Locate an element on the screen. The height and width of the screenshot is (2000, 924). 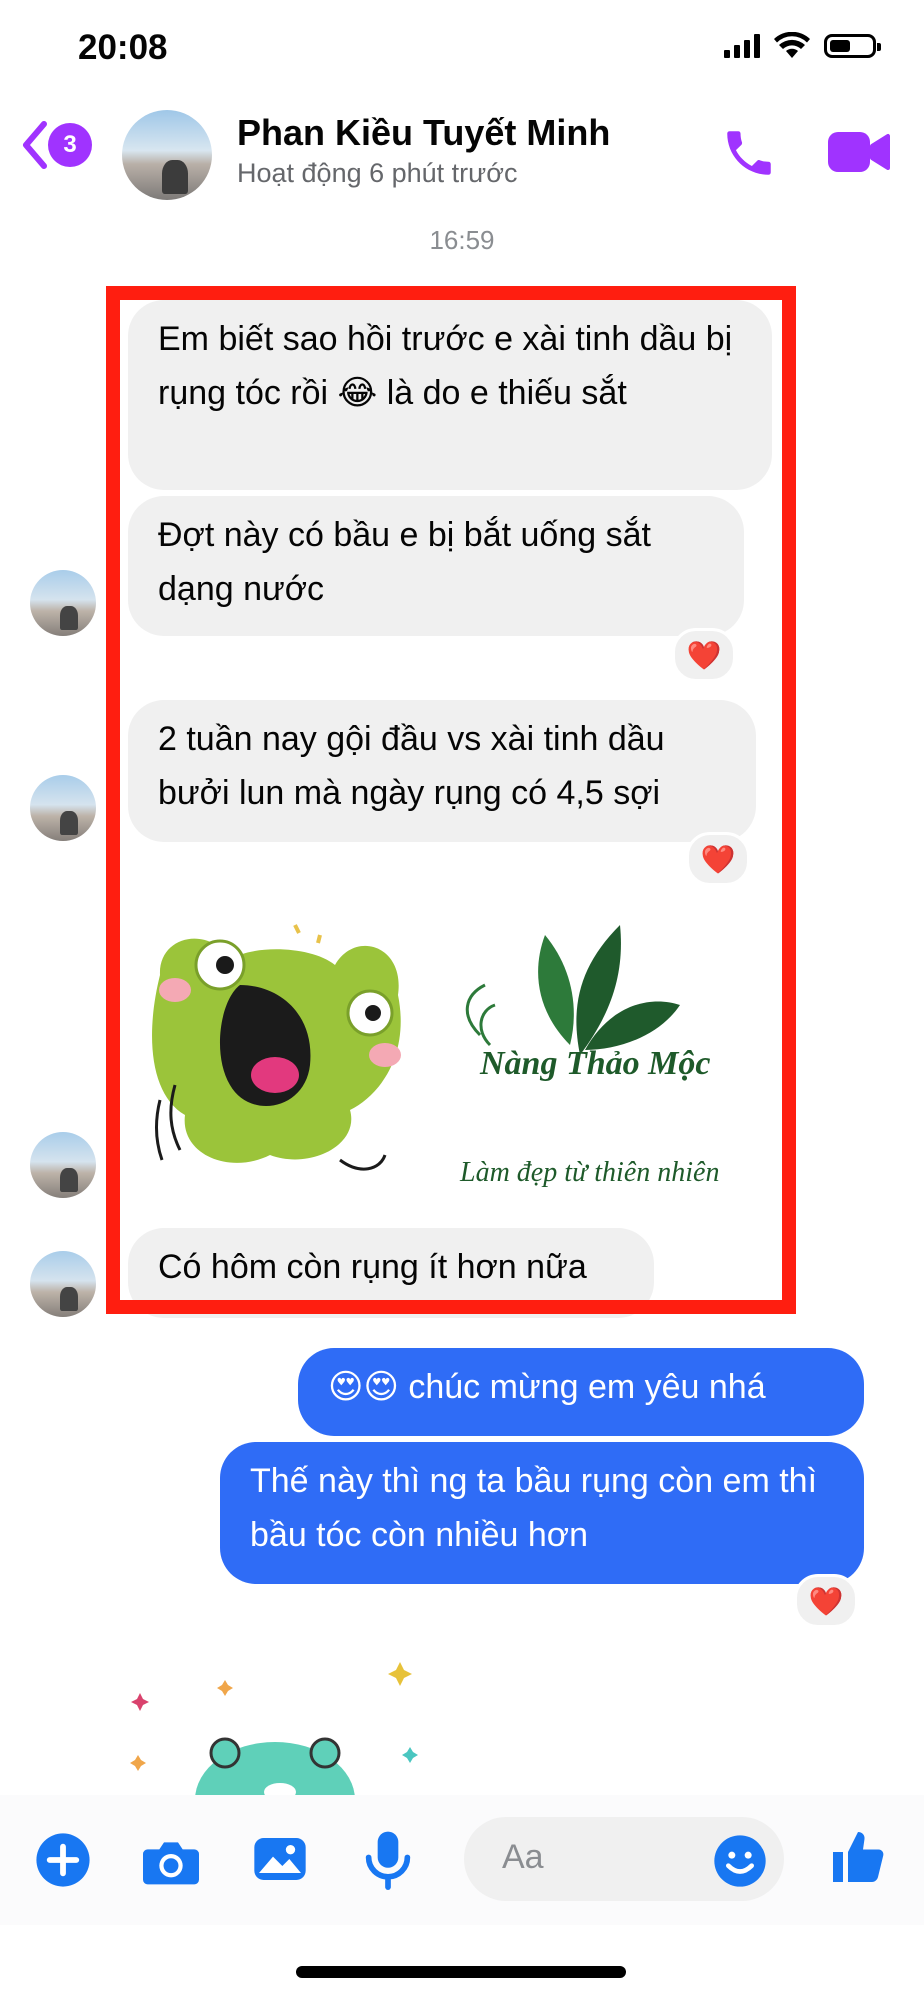
plus-icon is located at coordinates (63, 1860).